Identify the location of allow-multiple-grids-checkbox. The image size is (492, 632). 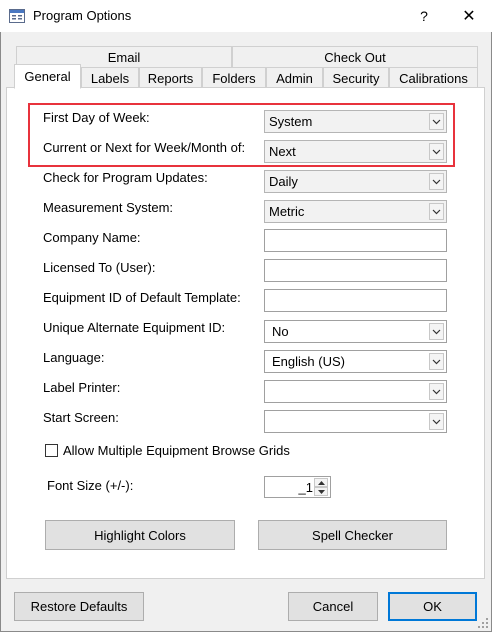
(51, 450).